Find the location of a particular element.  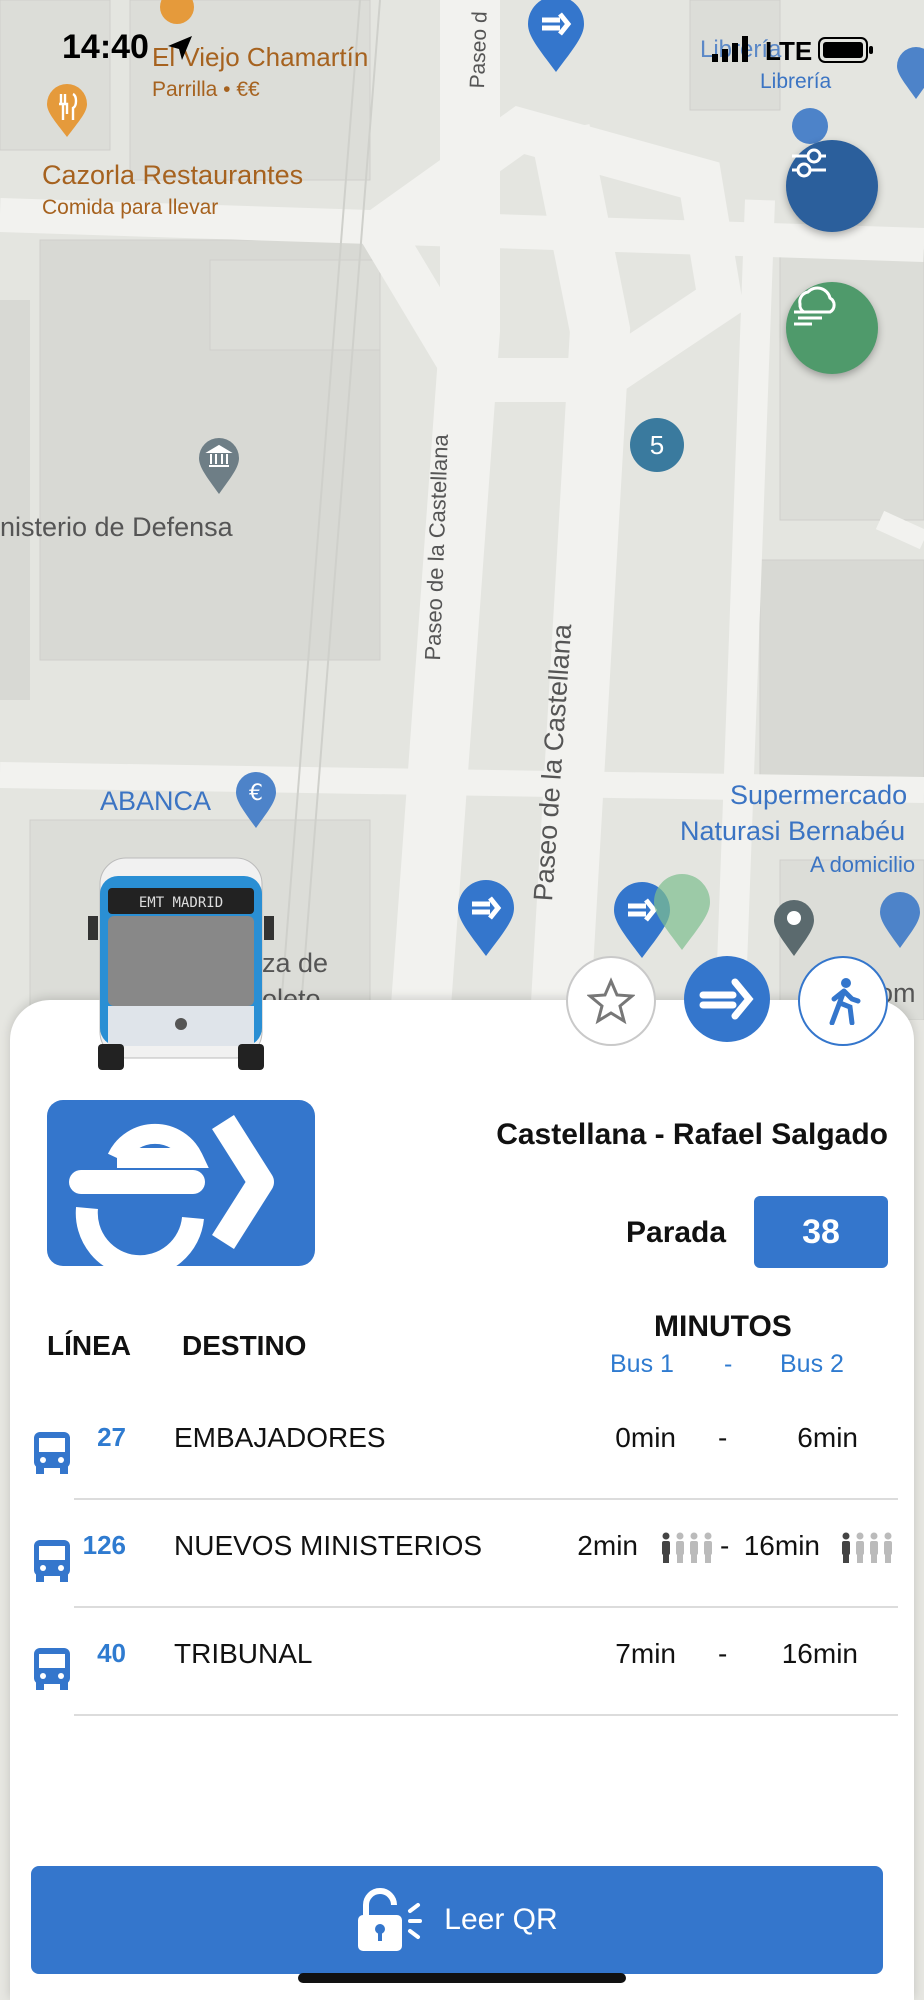

green-stop-pin is located at coordinates (682, 912).